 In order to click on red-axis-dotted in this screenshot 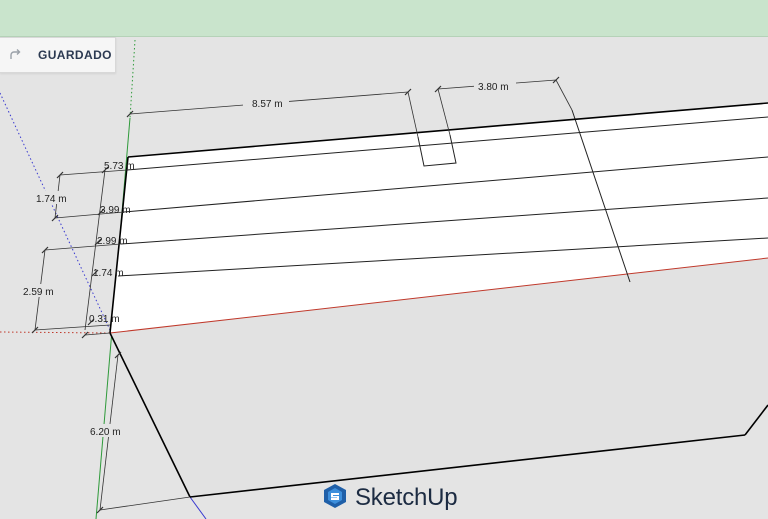, I will do `click(55, 332)`.